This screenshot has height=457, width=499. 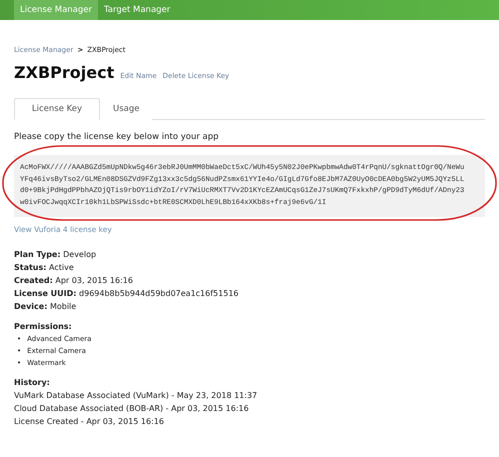 What do you see at coordinates (74, 281) in the screenshot?
I see `detail-line: Created: Apr 03, 2015 16:16` at bounding box center [74, 281].